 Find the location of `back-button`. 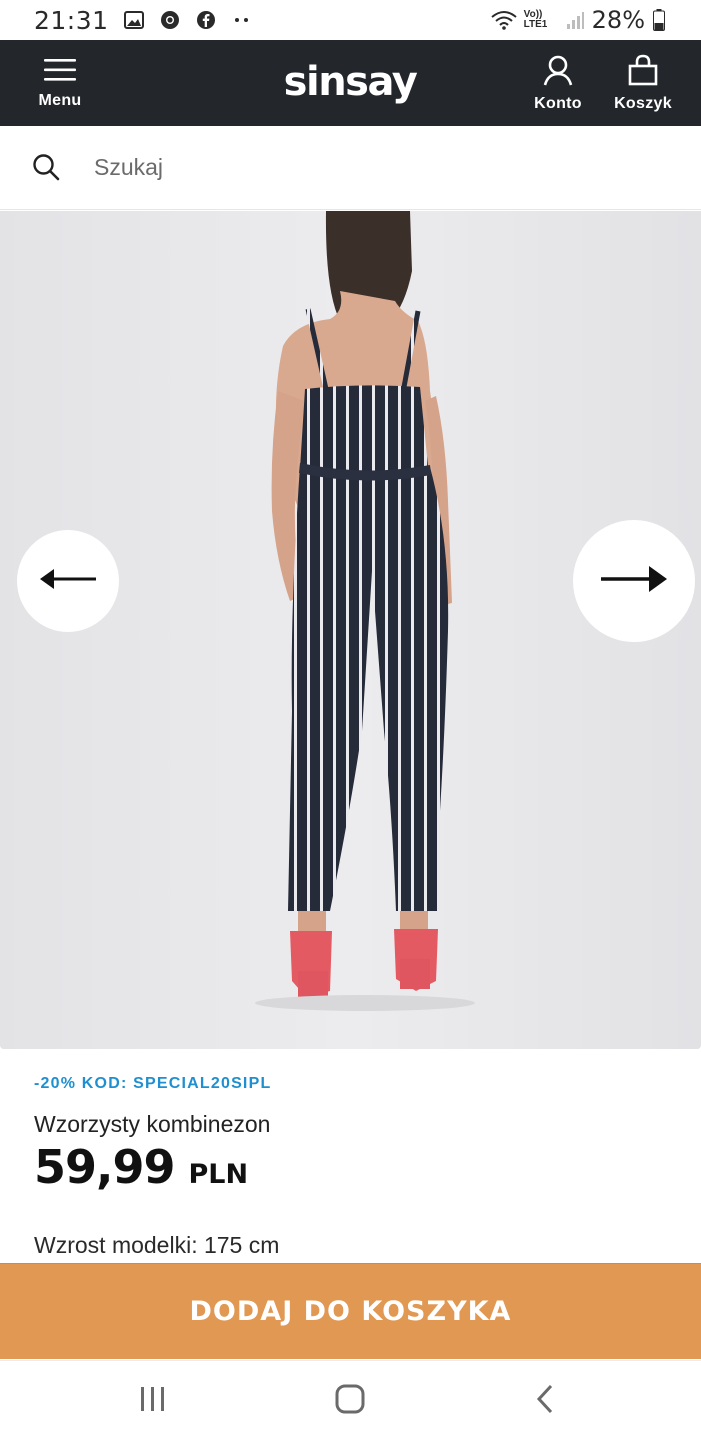

back-button is located at coordinates (545, 1401).